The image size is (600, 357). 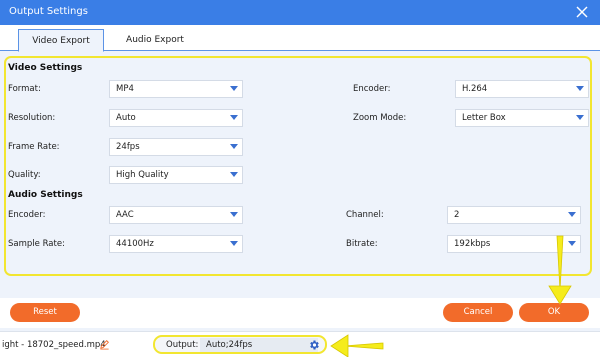 What do you see at coordinates (32, 118) in the screenshot?
I see `resolution-label: Resolution:` at bounding box center [32, 118].